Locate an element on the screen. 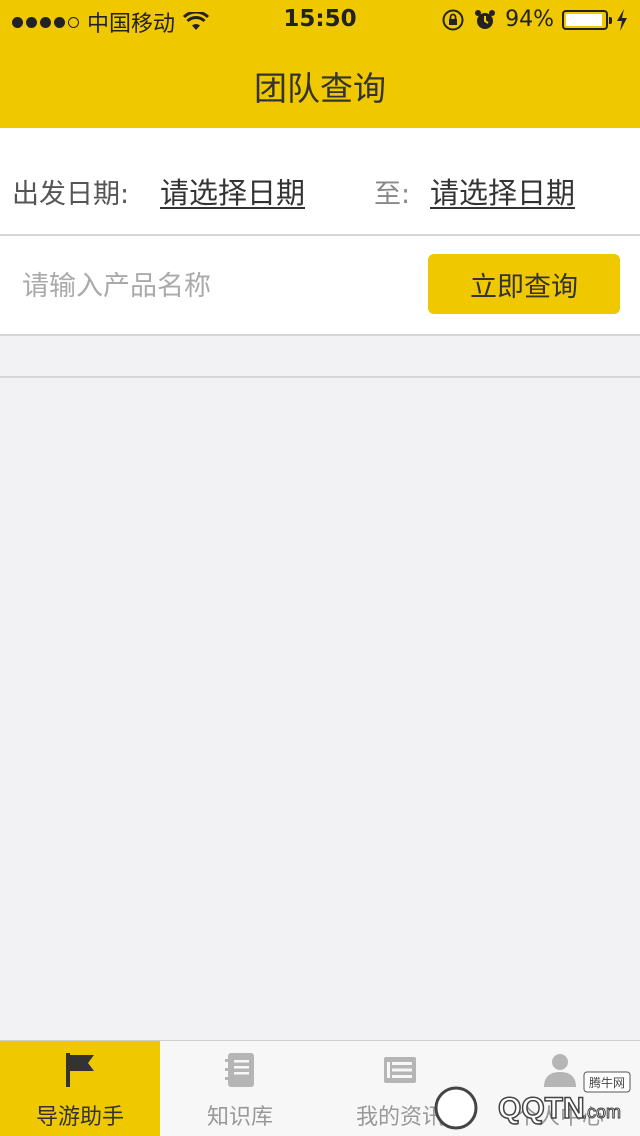  query-button: 立即查询 is located at coordinates (524, 284).